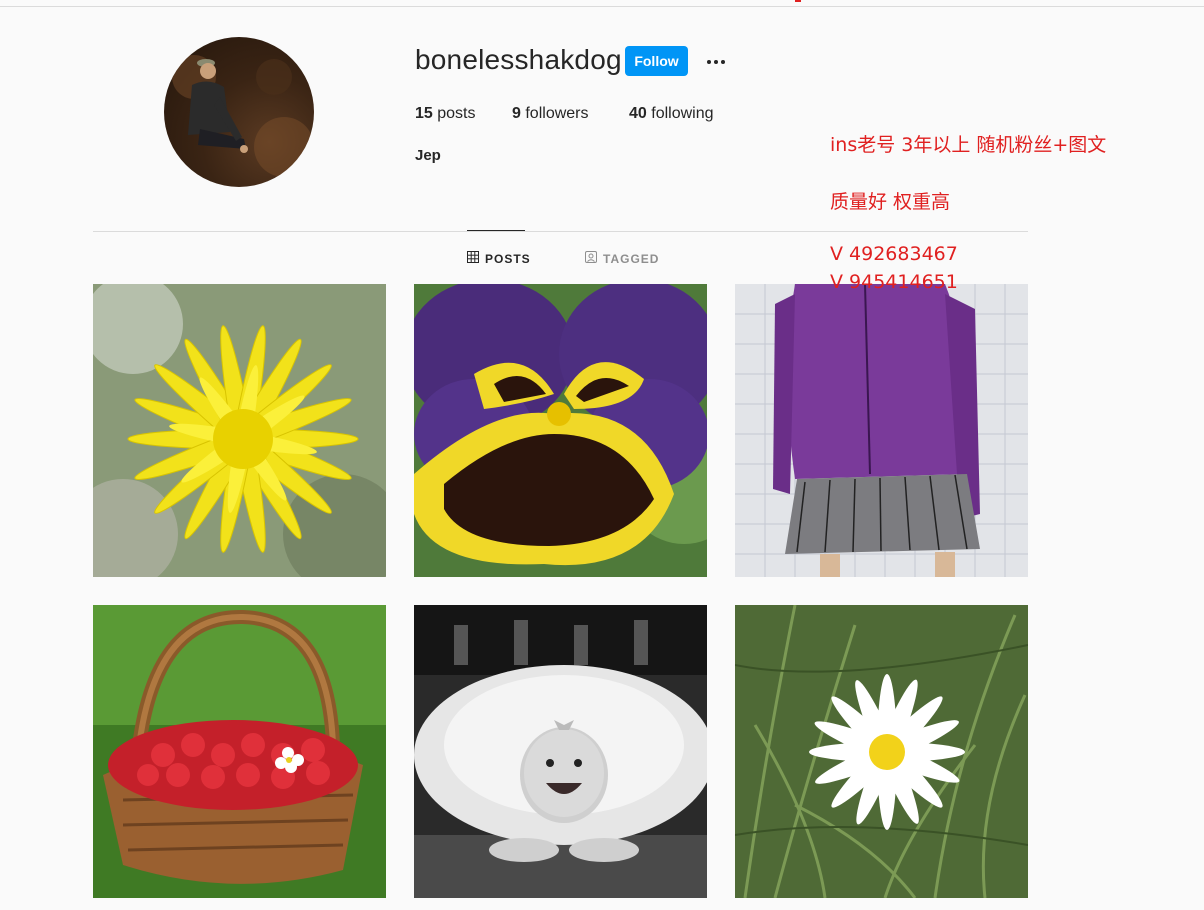 This screenshot has height=910, width=1204. Describe the element at coordinates (239, 112) in the screenshot. I see `profile-avatar` at that location.